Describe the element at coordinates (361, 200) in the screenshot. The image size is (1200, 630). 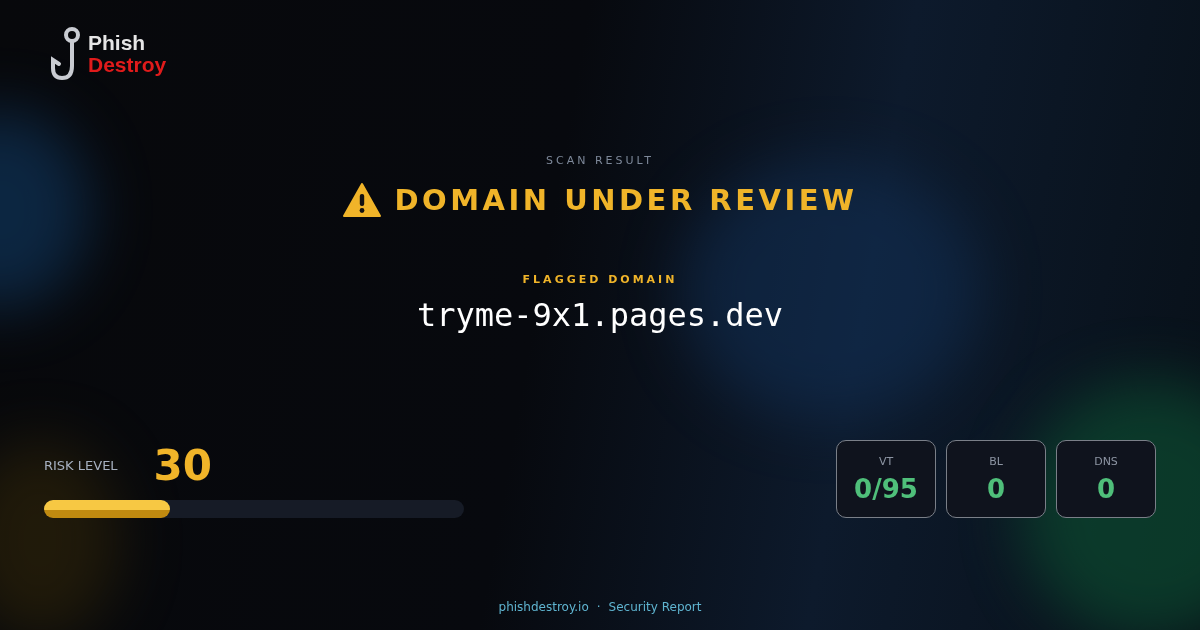
I see `warning-icon` at that location.